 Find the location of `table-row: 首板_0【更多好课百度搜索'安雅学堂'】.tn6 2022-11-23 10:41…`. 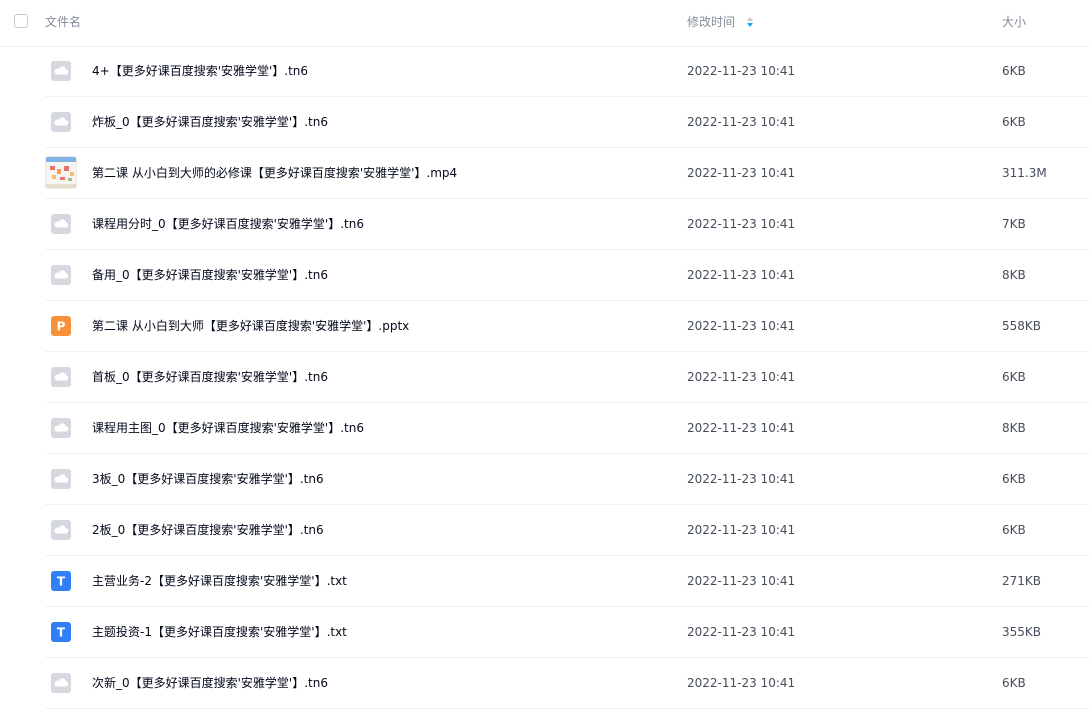

table-row: 首板_0【更多好课百度搜索'安雅学堂'】.tn6 2022-11-23 10:41… is located at coordinates (567, 377).